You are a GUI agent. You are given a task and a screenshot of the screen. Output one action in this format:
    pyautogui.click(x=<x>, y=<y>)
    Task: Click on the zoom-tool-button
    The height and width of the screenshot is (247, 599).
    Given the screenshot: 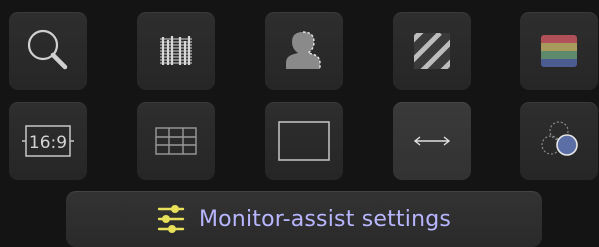 What is the action you would take?
    pyautogui.click(x=48, y=51)
    